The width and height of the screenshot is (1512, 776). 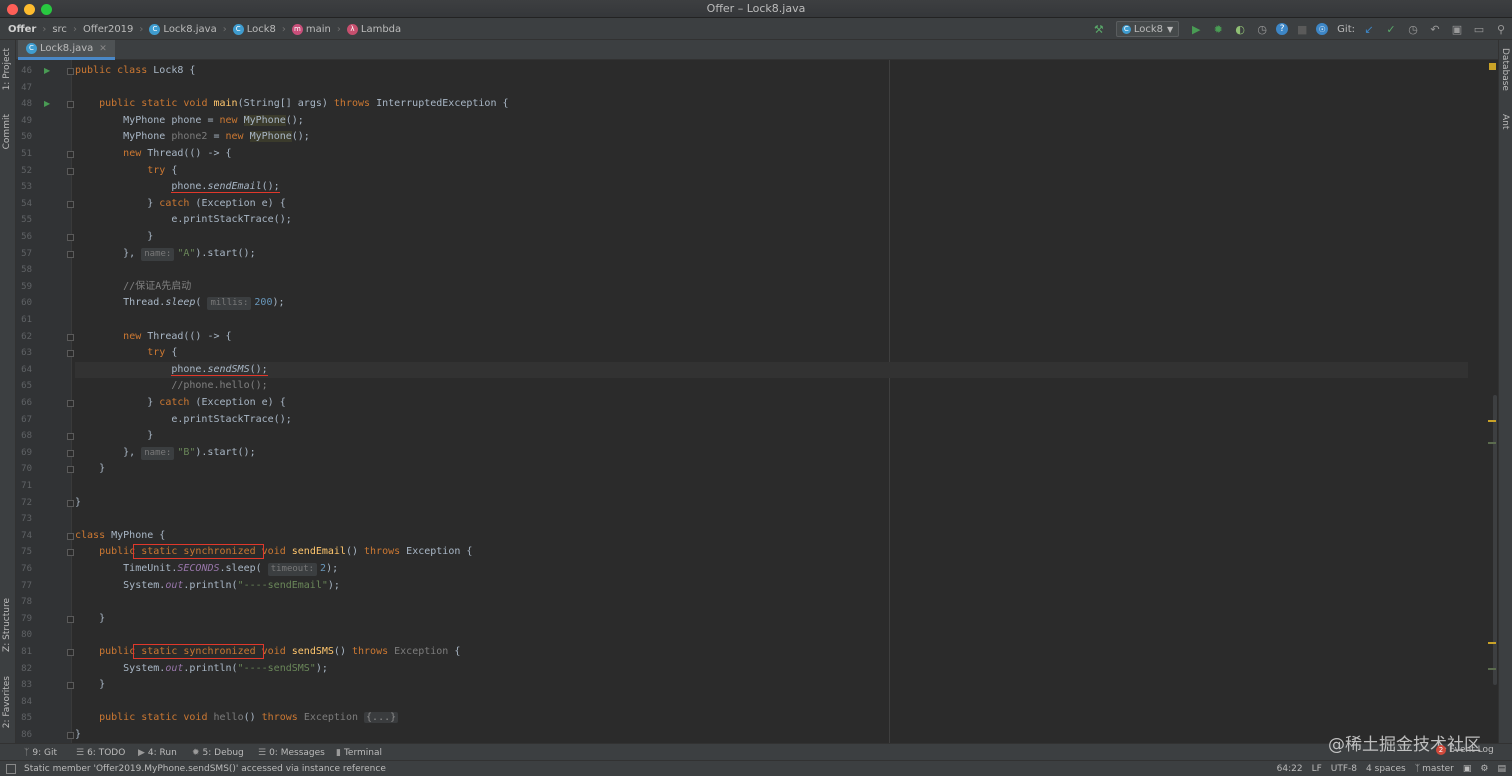 I want to click on line-number: 86, so click(x=24, y=735).